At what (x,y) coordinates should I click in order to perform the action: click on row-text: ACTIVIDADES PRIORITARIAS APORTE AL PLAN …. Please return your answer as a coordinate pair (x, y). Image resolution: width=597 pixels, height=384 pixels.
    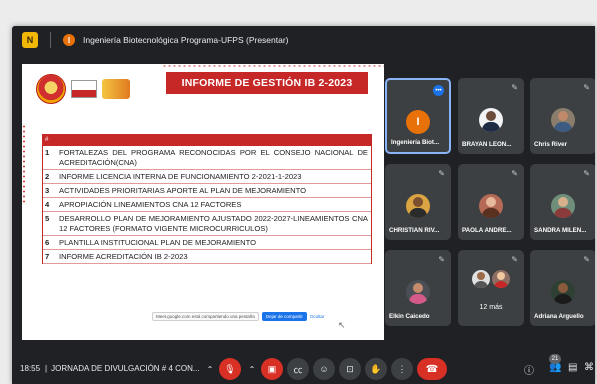
    Looking at the image, I should click on (182, 190).